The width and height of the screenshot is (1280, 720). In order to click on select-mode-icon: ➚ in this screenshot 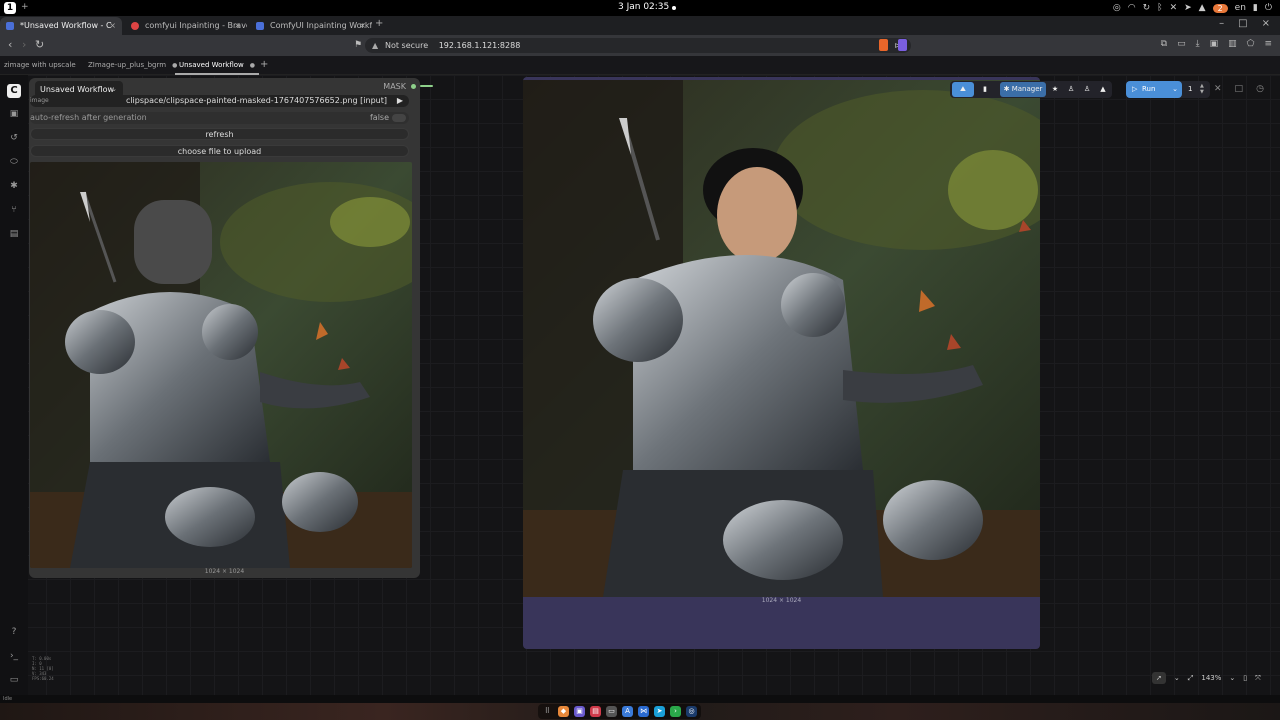, I will do `click(1159, 678)`.